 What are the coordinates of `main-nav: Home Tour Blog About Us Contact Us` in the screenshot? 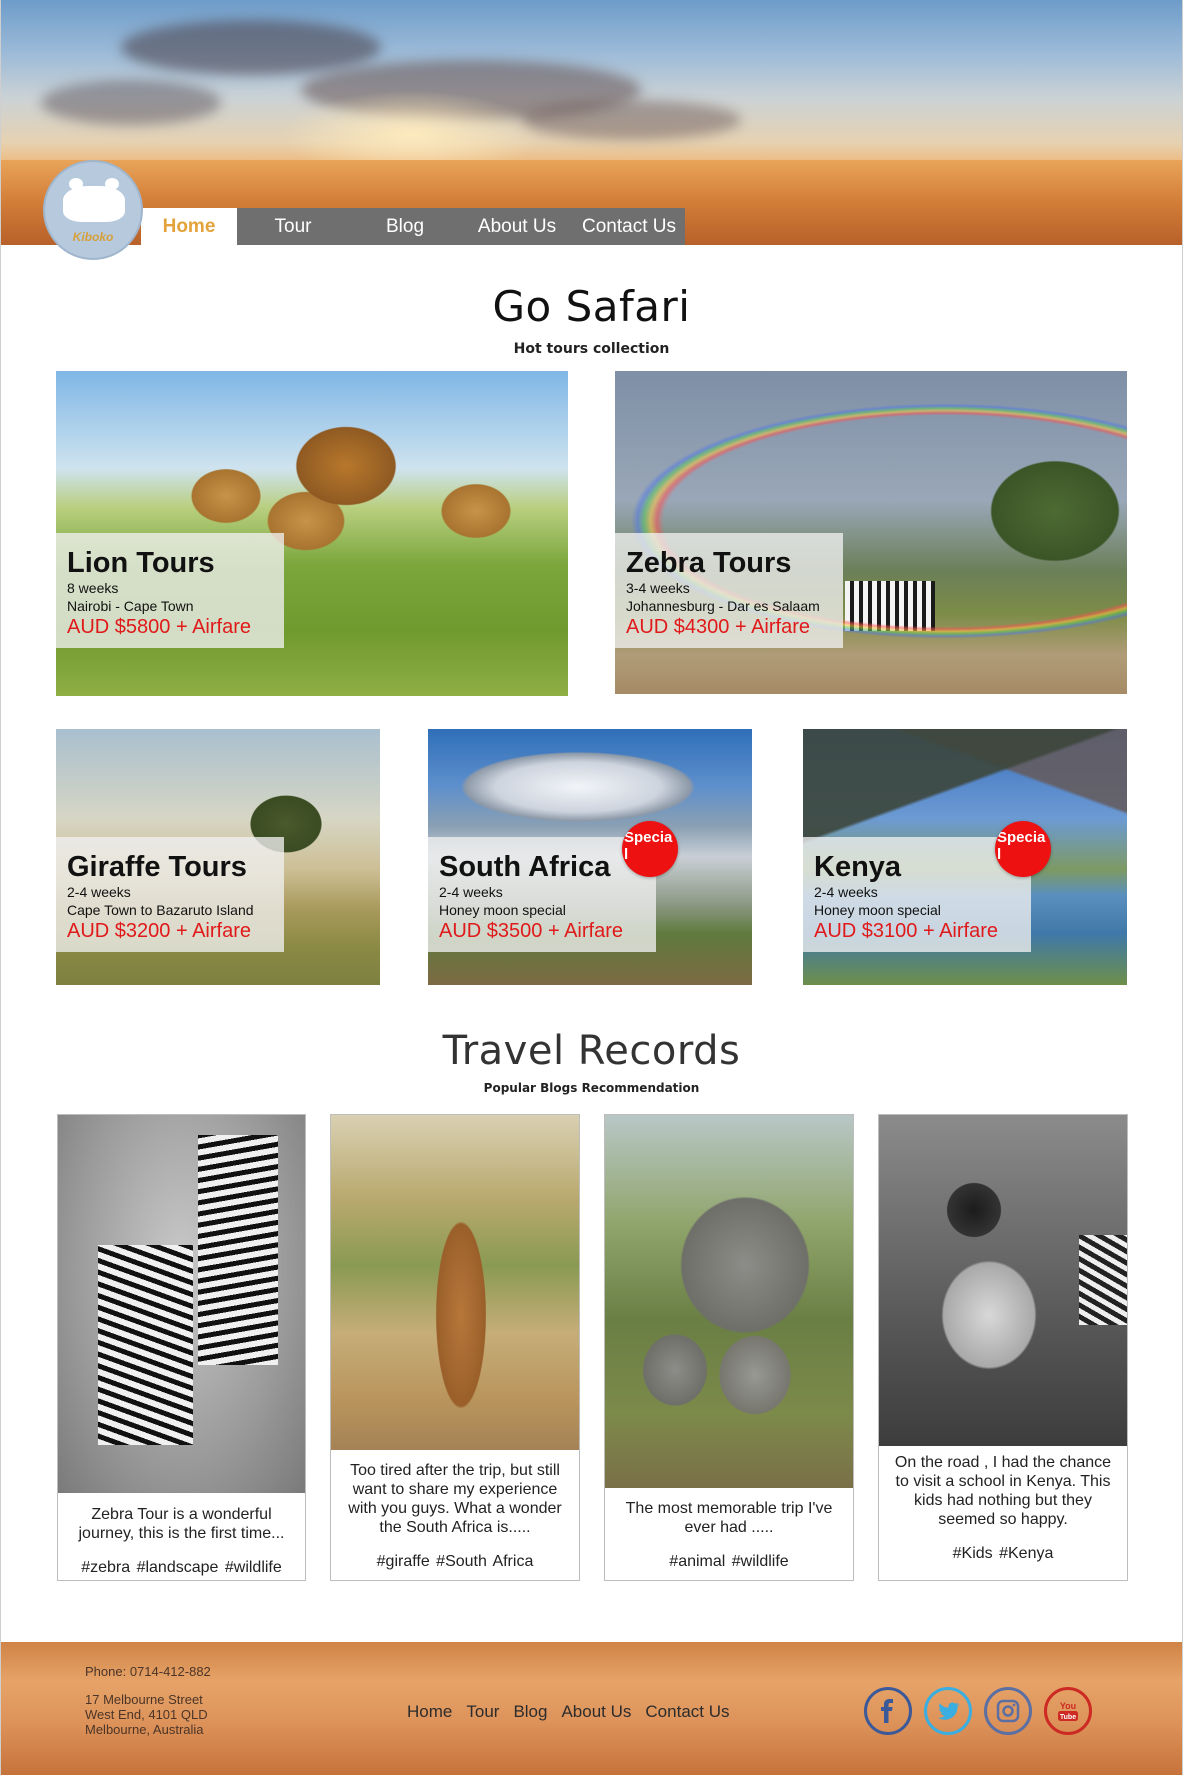 It's located at (413, 226).